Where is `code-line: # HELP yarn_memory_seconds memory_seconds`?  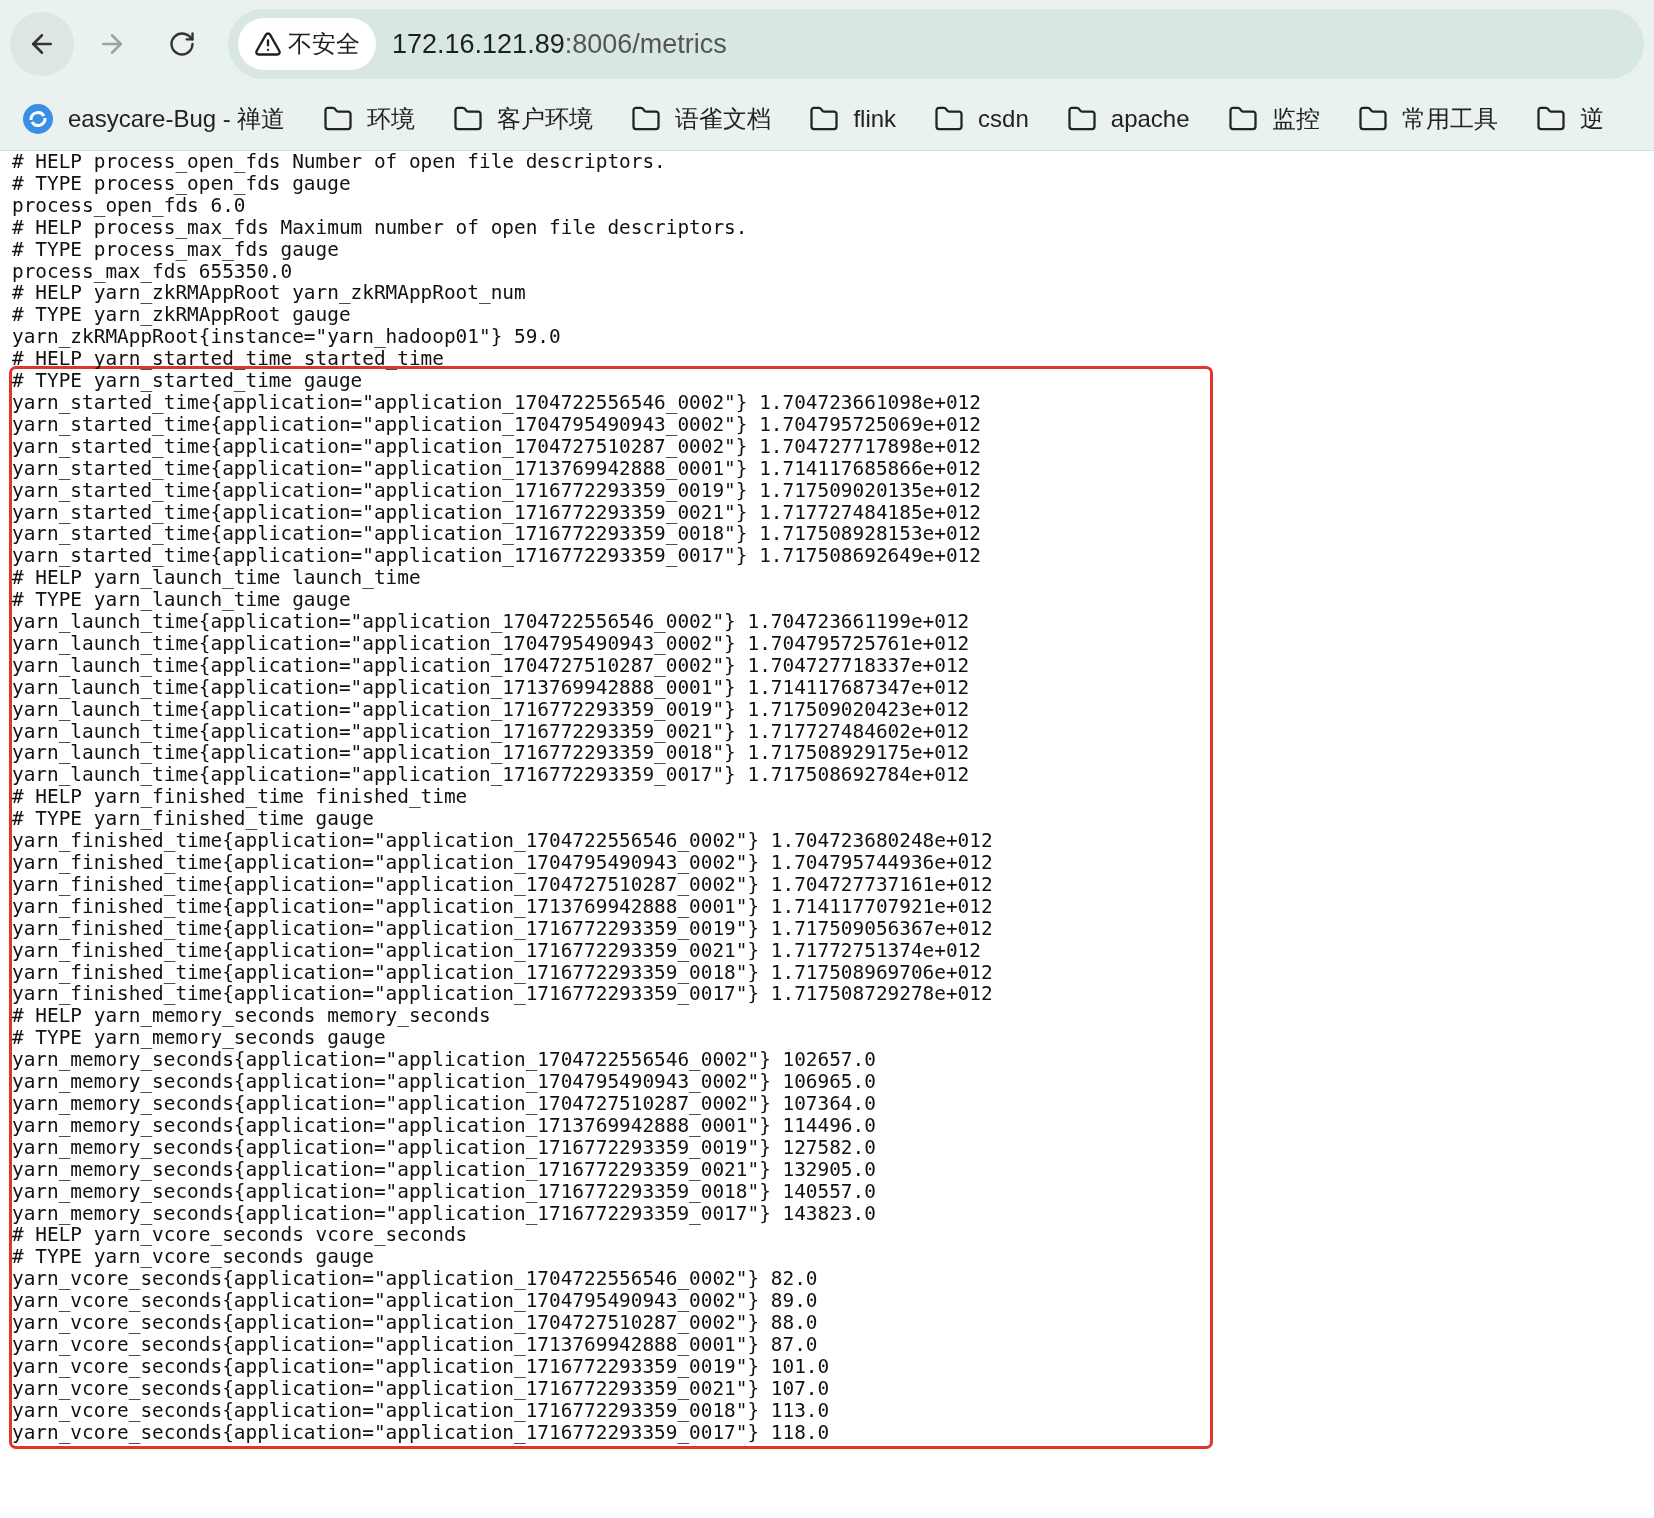
code-line: # HELP yarn_memory_seconds memory_seconds is located at coordinates (251, 1016).